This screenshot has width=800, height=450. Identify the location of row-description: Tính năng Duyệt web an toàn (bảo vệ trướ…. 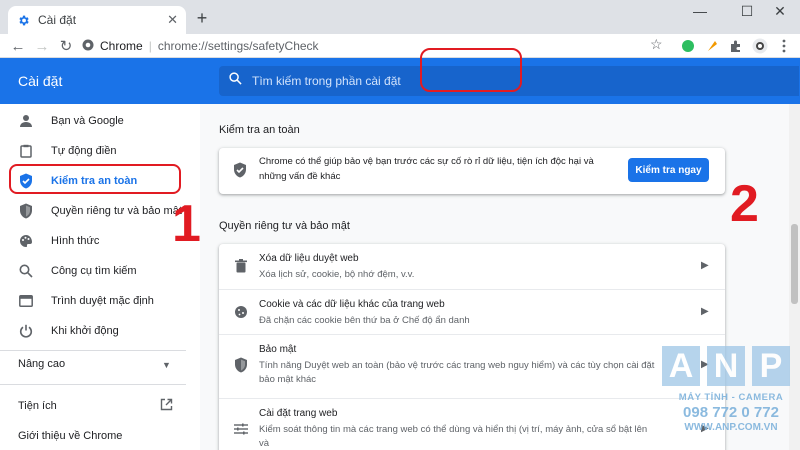
(457, 372).